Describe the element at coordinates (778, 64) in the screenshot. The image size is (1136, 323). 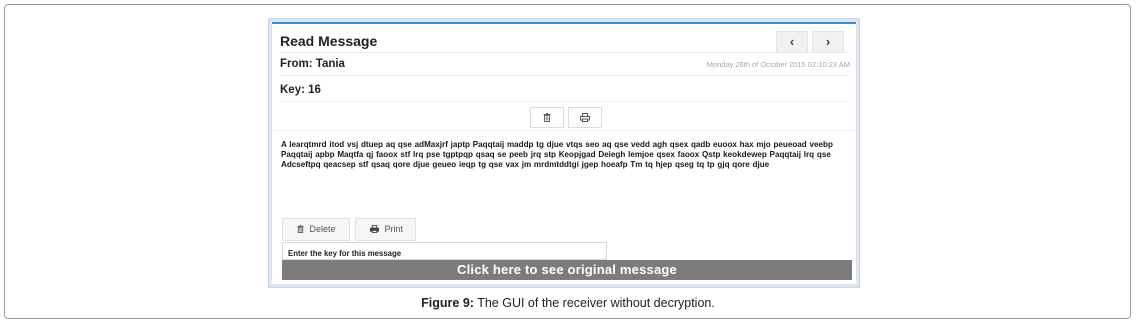
I see `message-date: Monday 26th of October 2015 02:10:23 AM` at that location.